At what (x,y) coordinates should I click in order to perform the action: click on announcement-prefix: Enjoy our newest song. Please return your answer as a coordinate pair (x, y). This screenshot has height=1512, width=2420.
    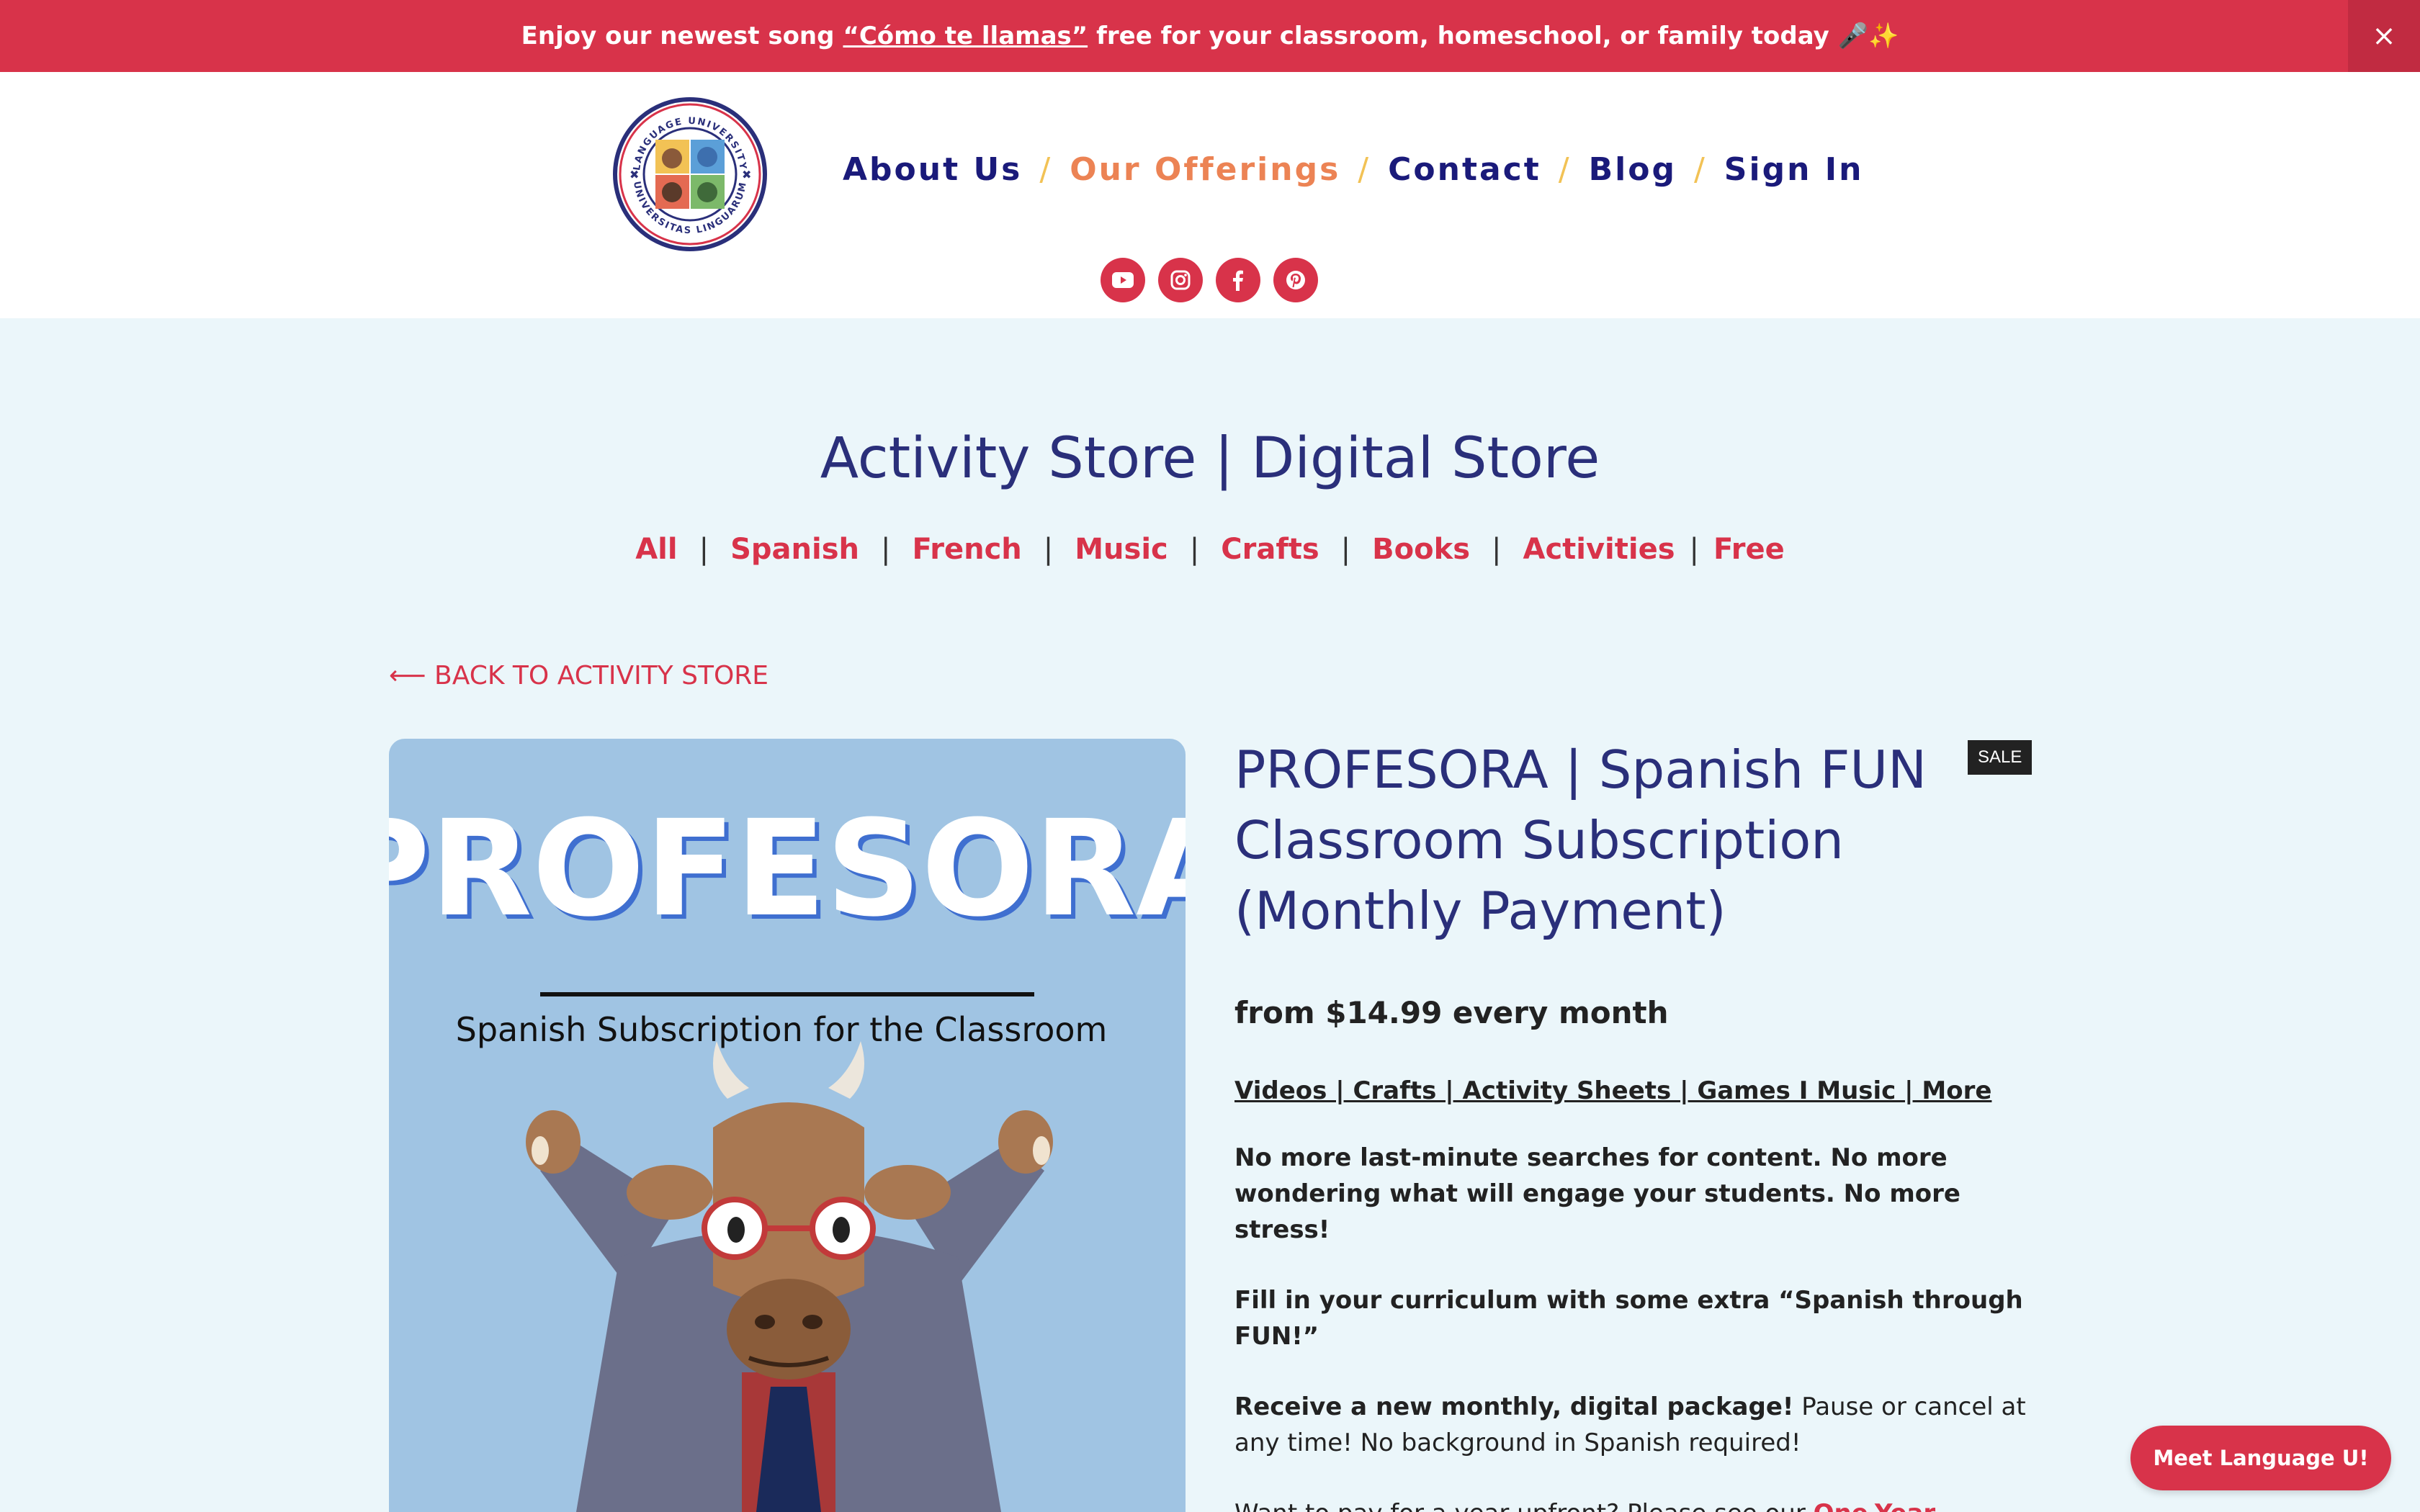
    Looking at the image, I should click on (678, 36).